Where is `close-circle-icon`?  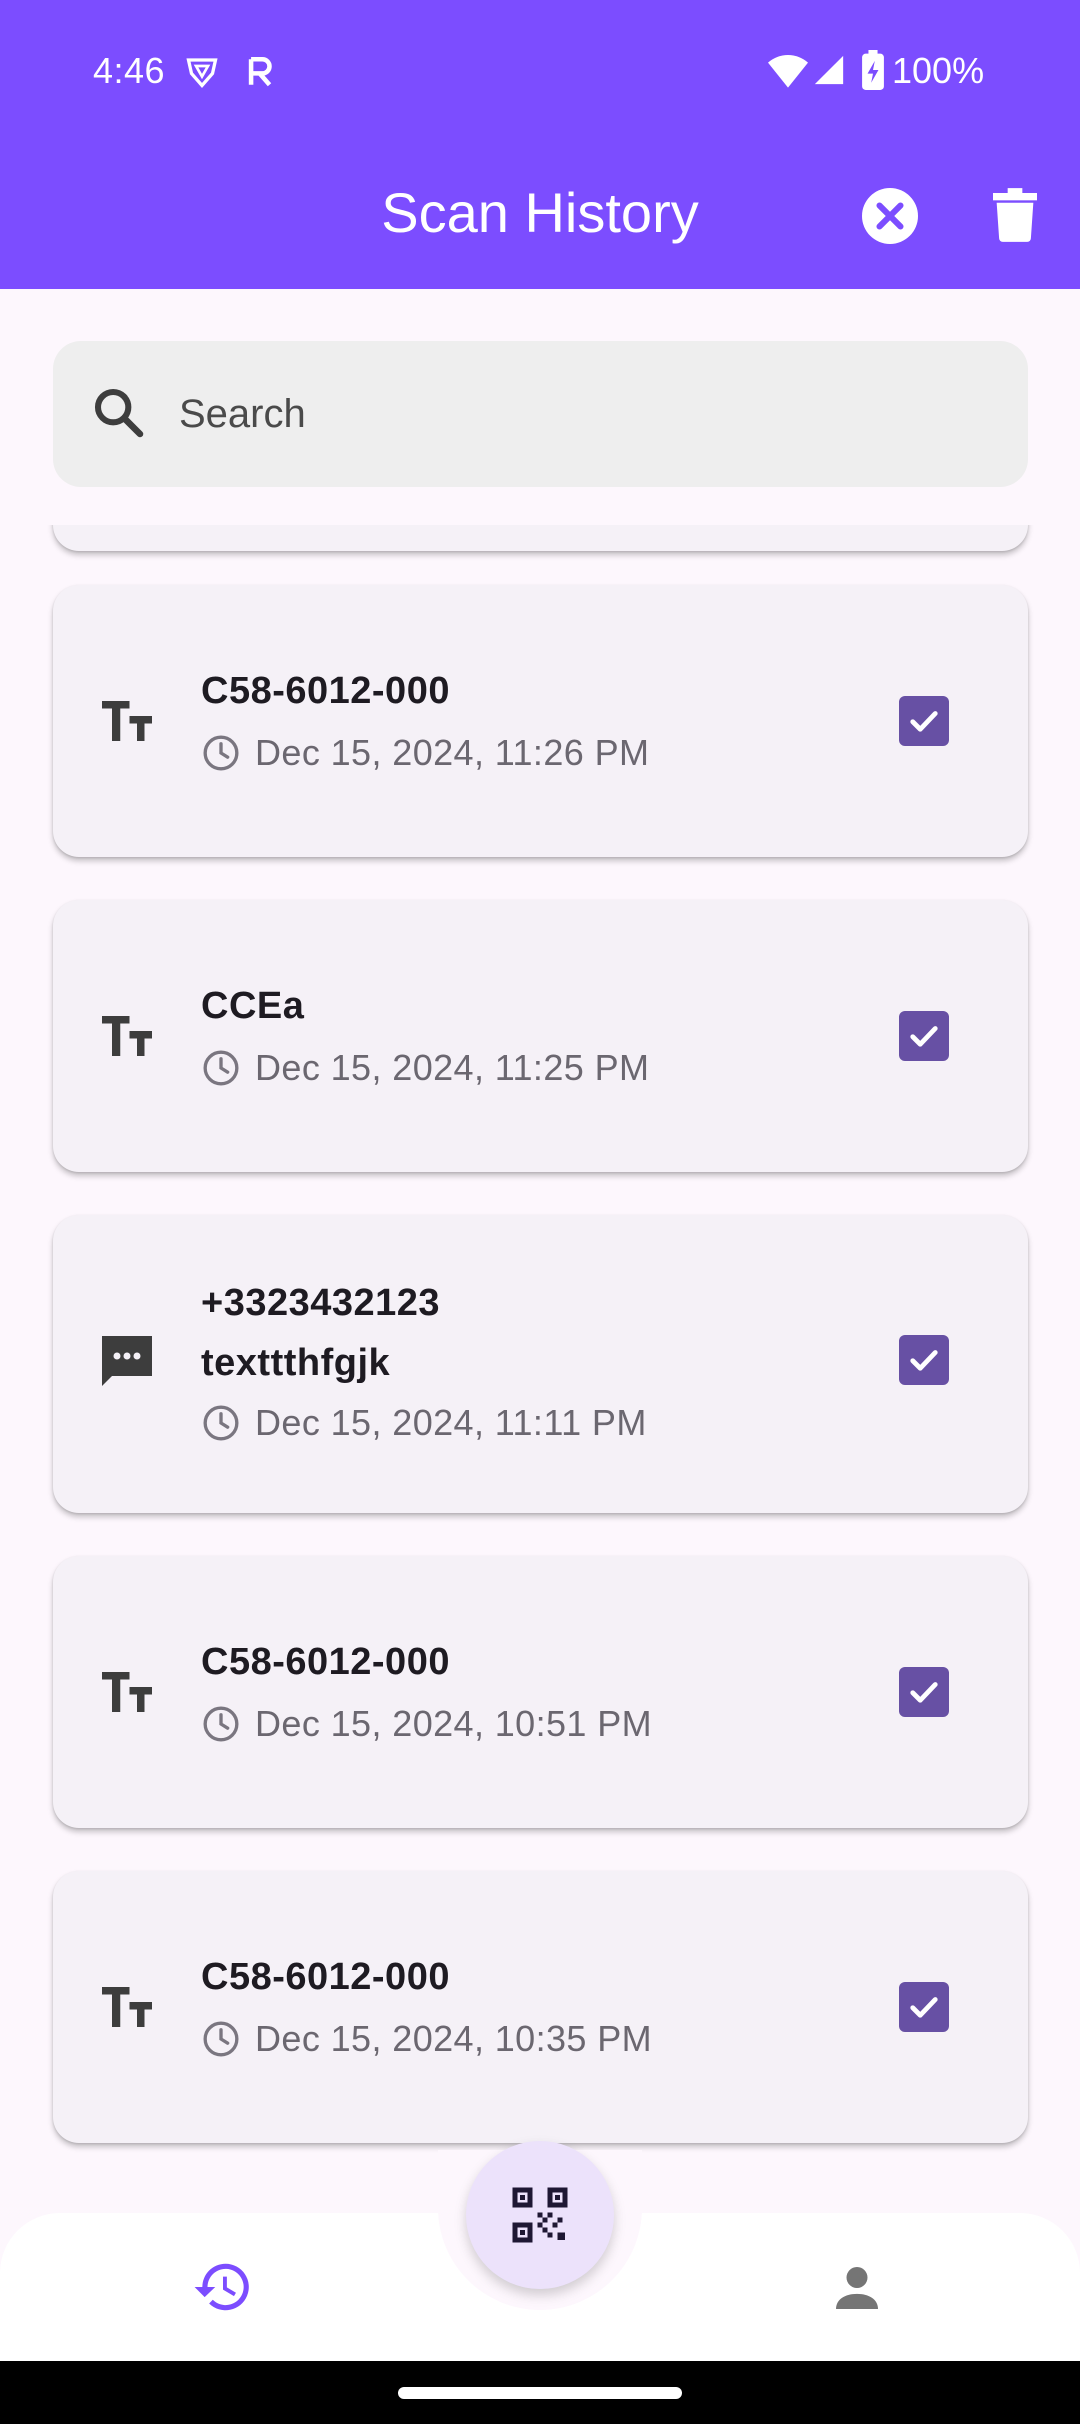
close-circle-icon is located at coordinates (890, 216).